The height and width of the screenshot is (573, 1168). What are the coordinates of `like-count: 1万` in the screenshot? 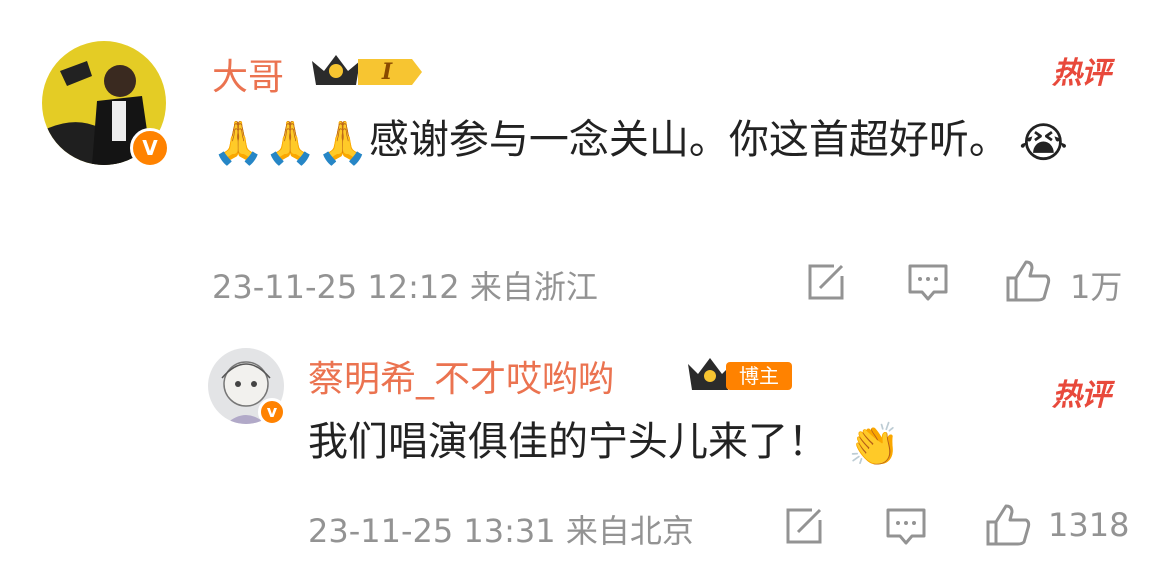 It's located at (1096, 287).